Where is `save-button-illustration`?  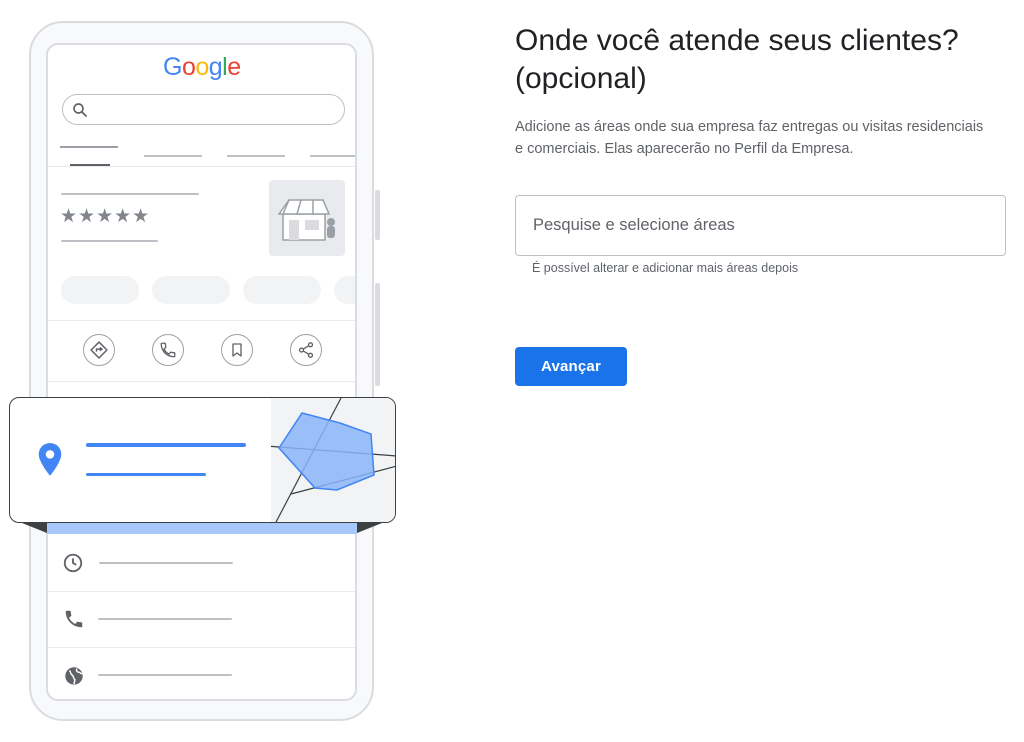
save-button-illustration is located at coordinates (237, 350).